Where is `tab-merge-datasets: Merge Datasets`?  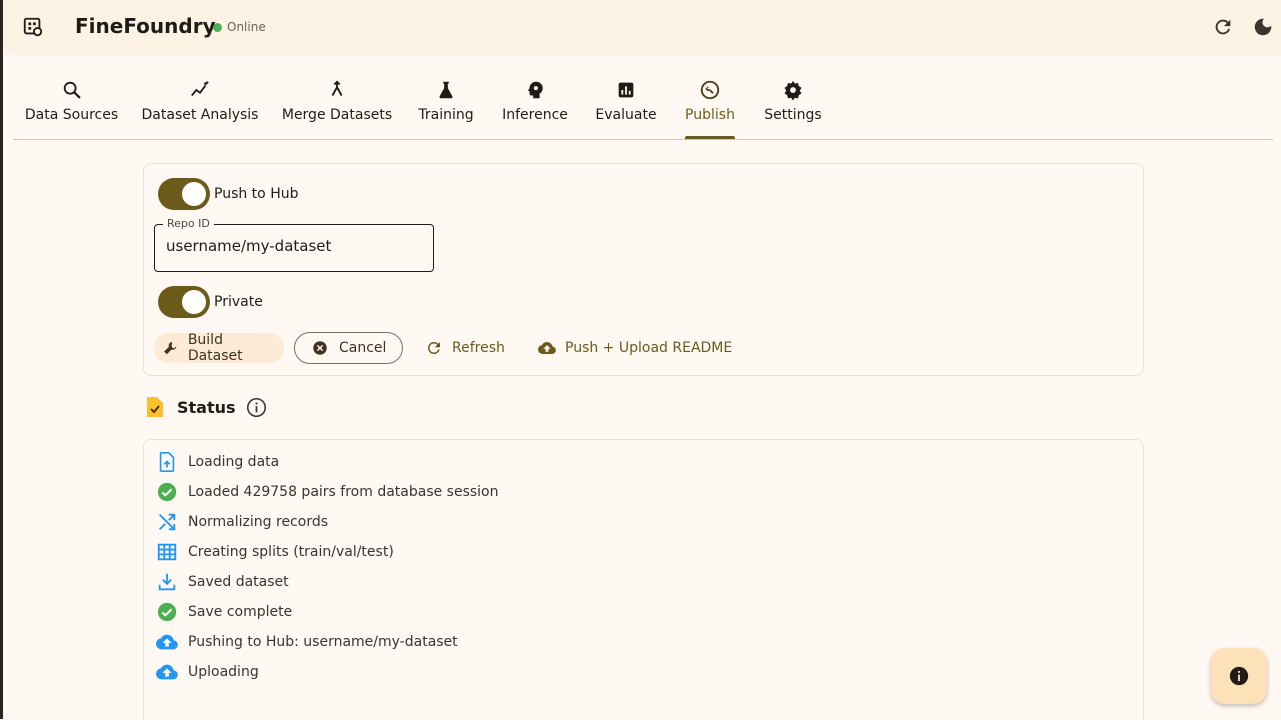
tab-merge-datasets: Merge Datasets is located at coordinates (337, 106).